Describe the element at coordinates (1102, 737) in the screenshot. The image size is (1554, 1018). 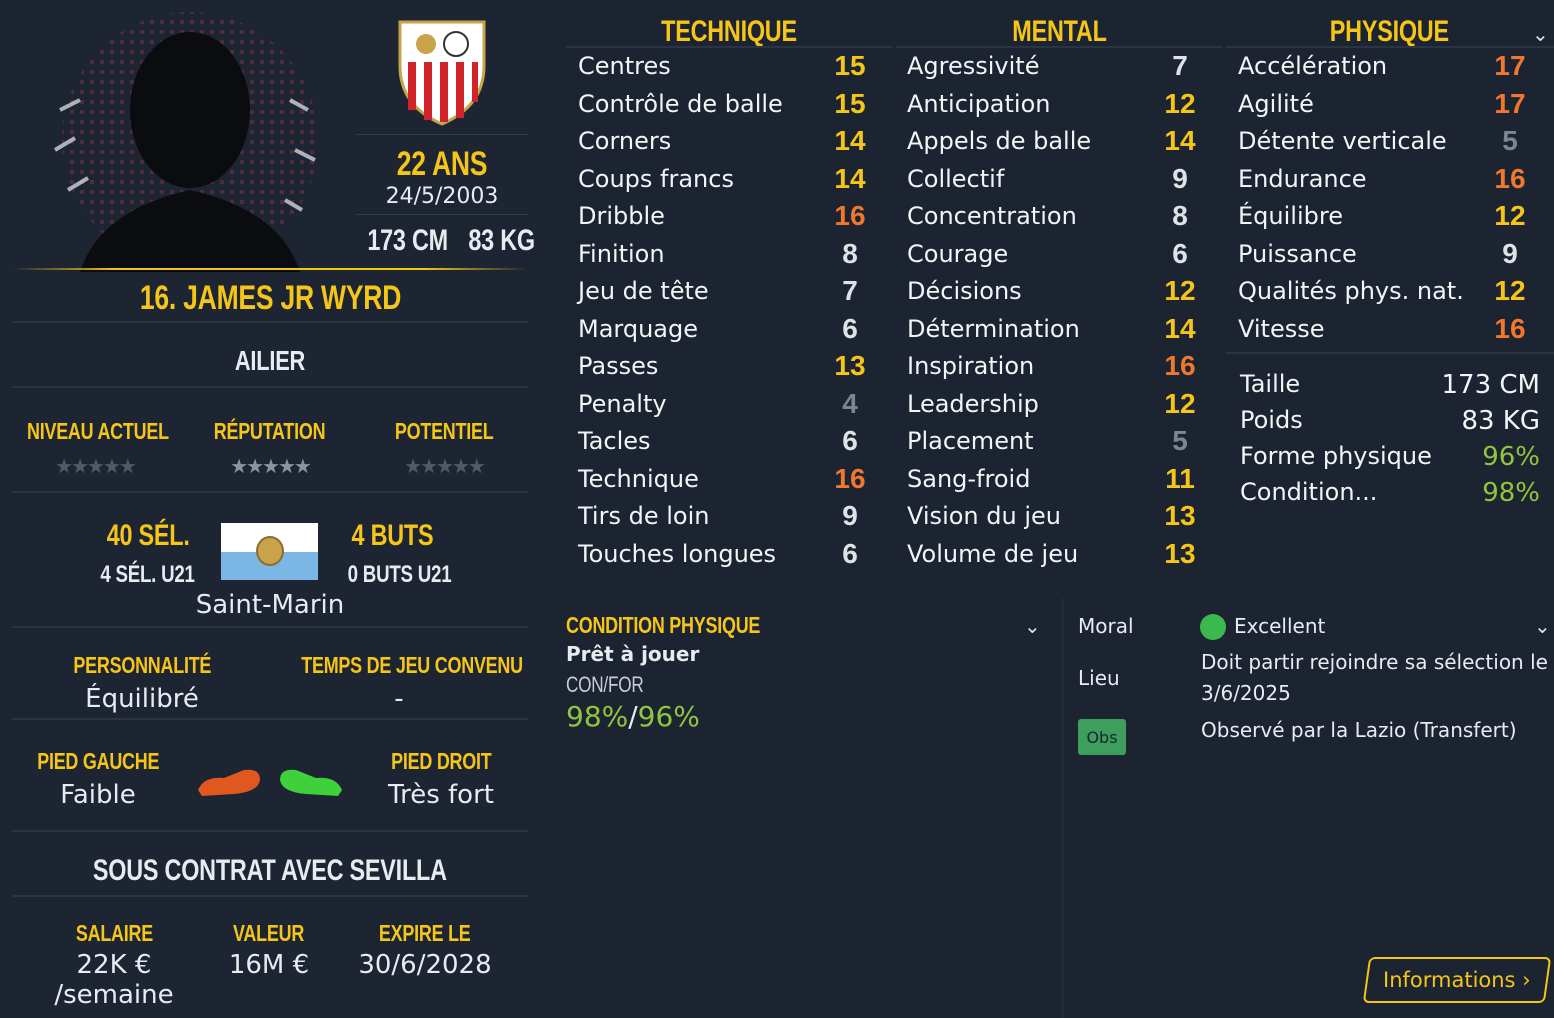
I see `obs-badge: Obs` at that location.